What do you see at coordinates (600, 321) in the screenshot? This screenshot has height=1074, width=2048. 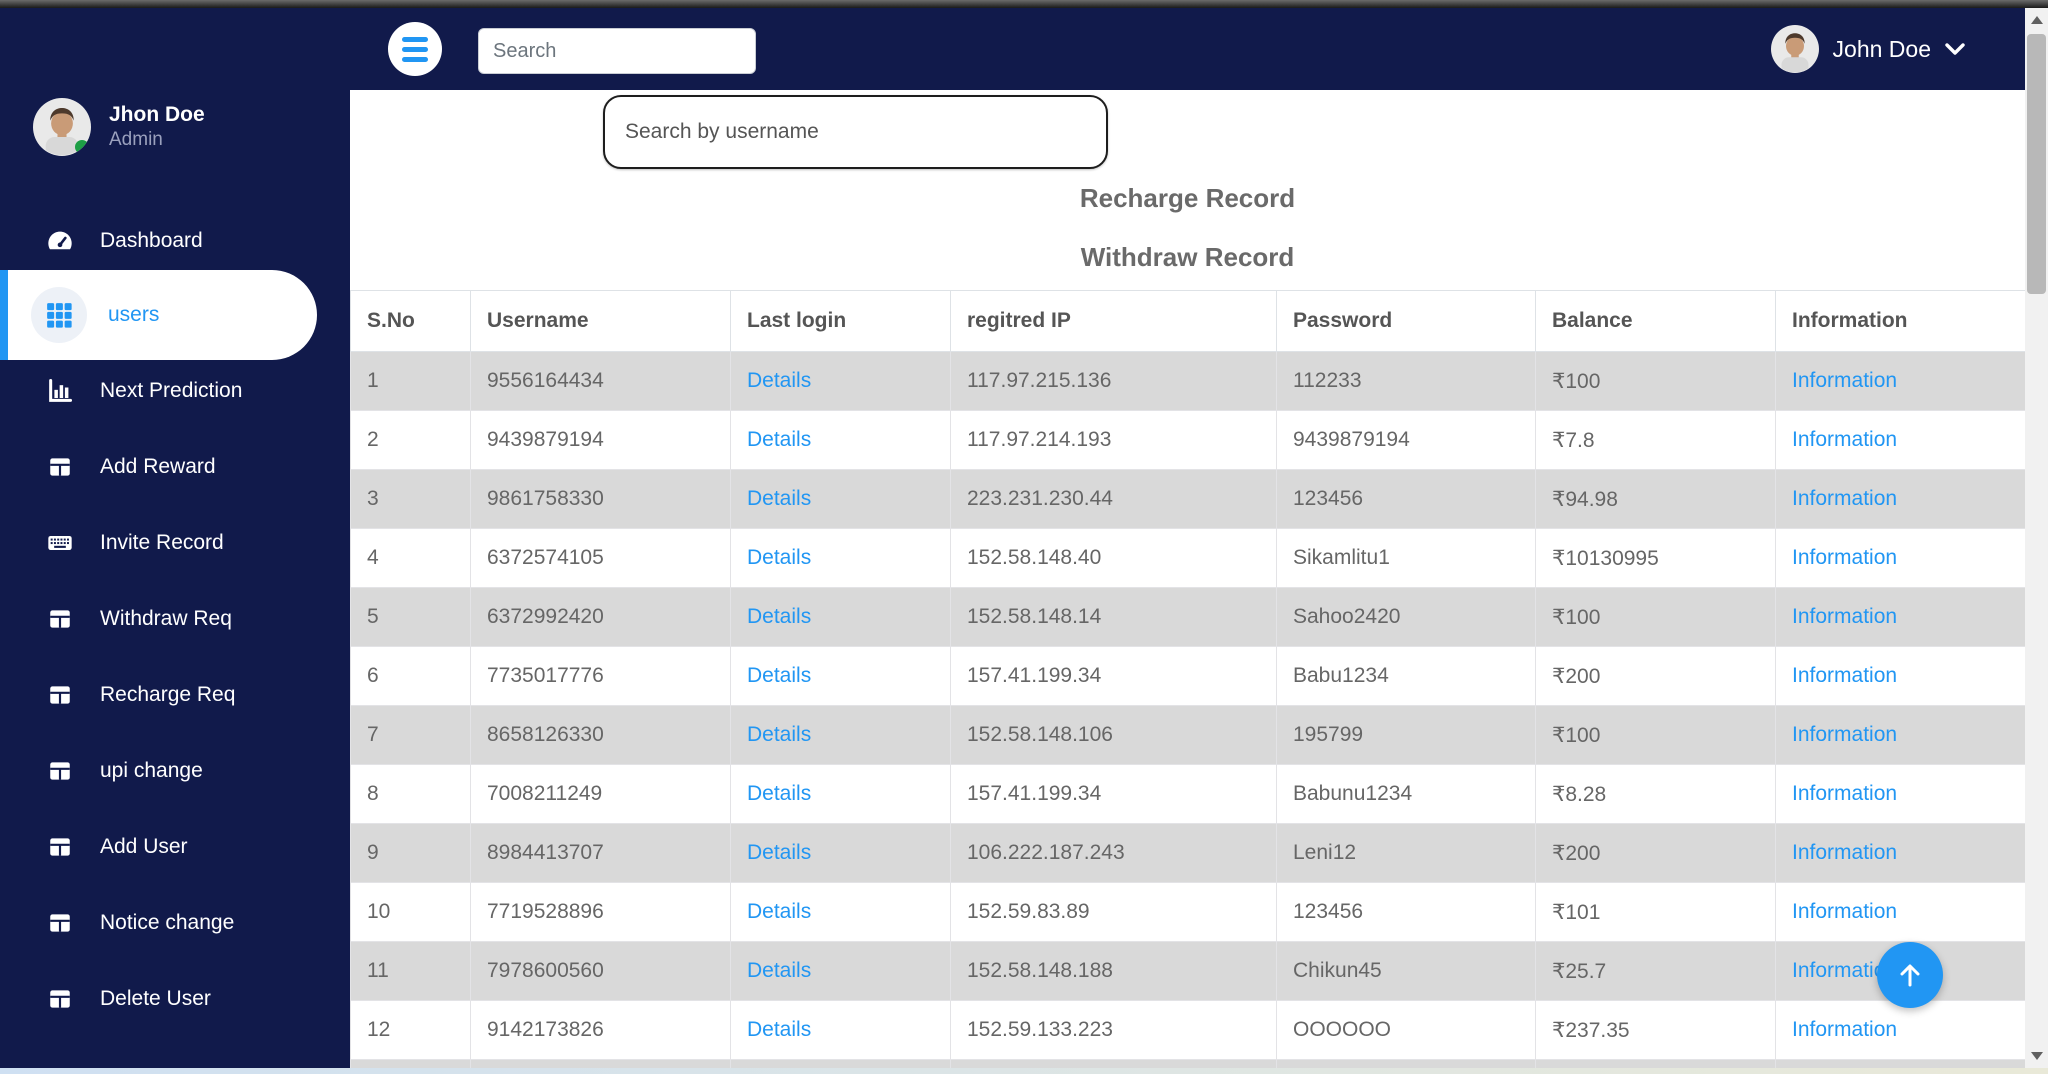 I see `column-header-username: Username` at bounding box center [600, 321].